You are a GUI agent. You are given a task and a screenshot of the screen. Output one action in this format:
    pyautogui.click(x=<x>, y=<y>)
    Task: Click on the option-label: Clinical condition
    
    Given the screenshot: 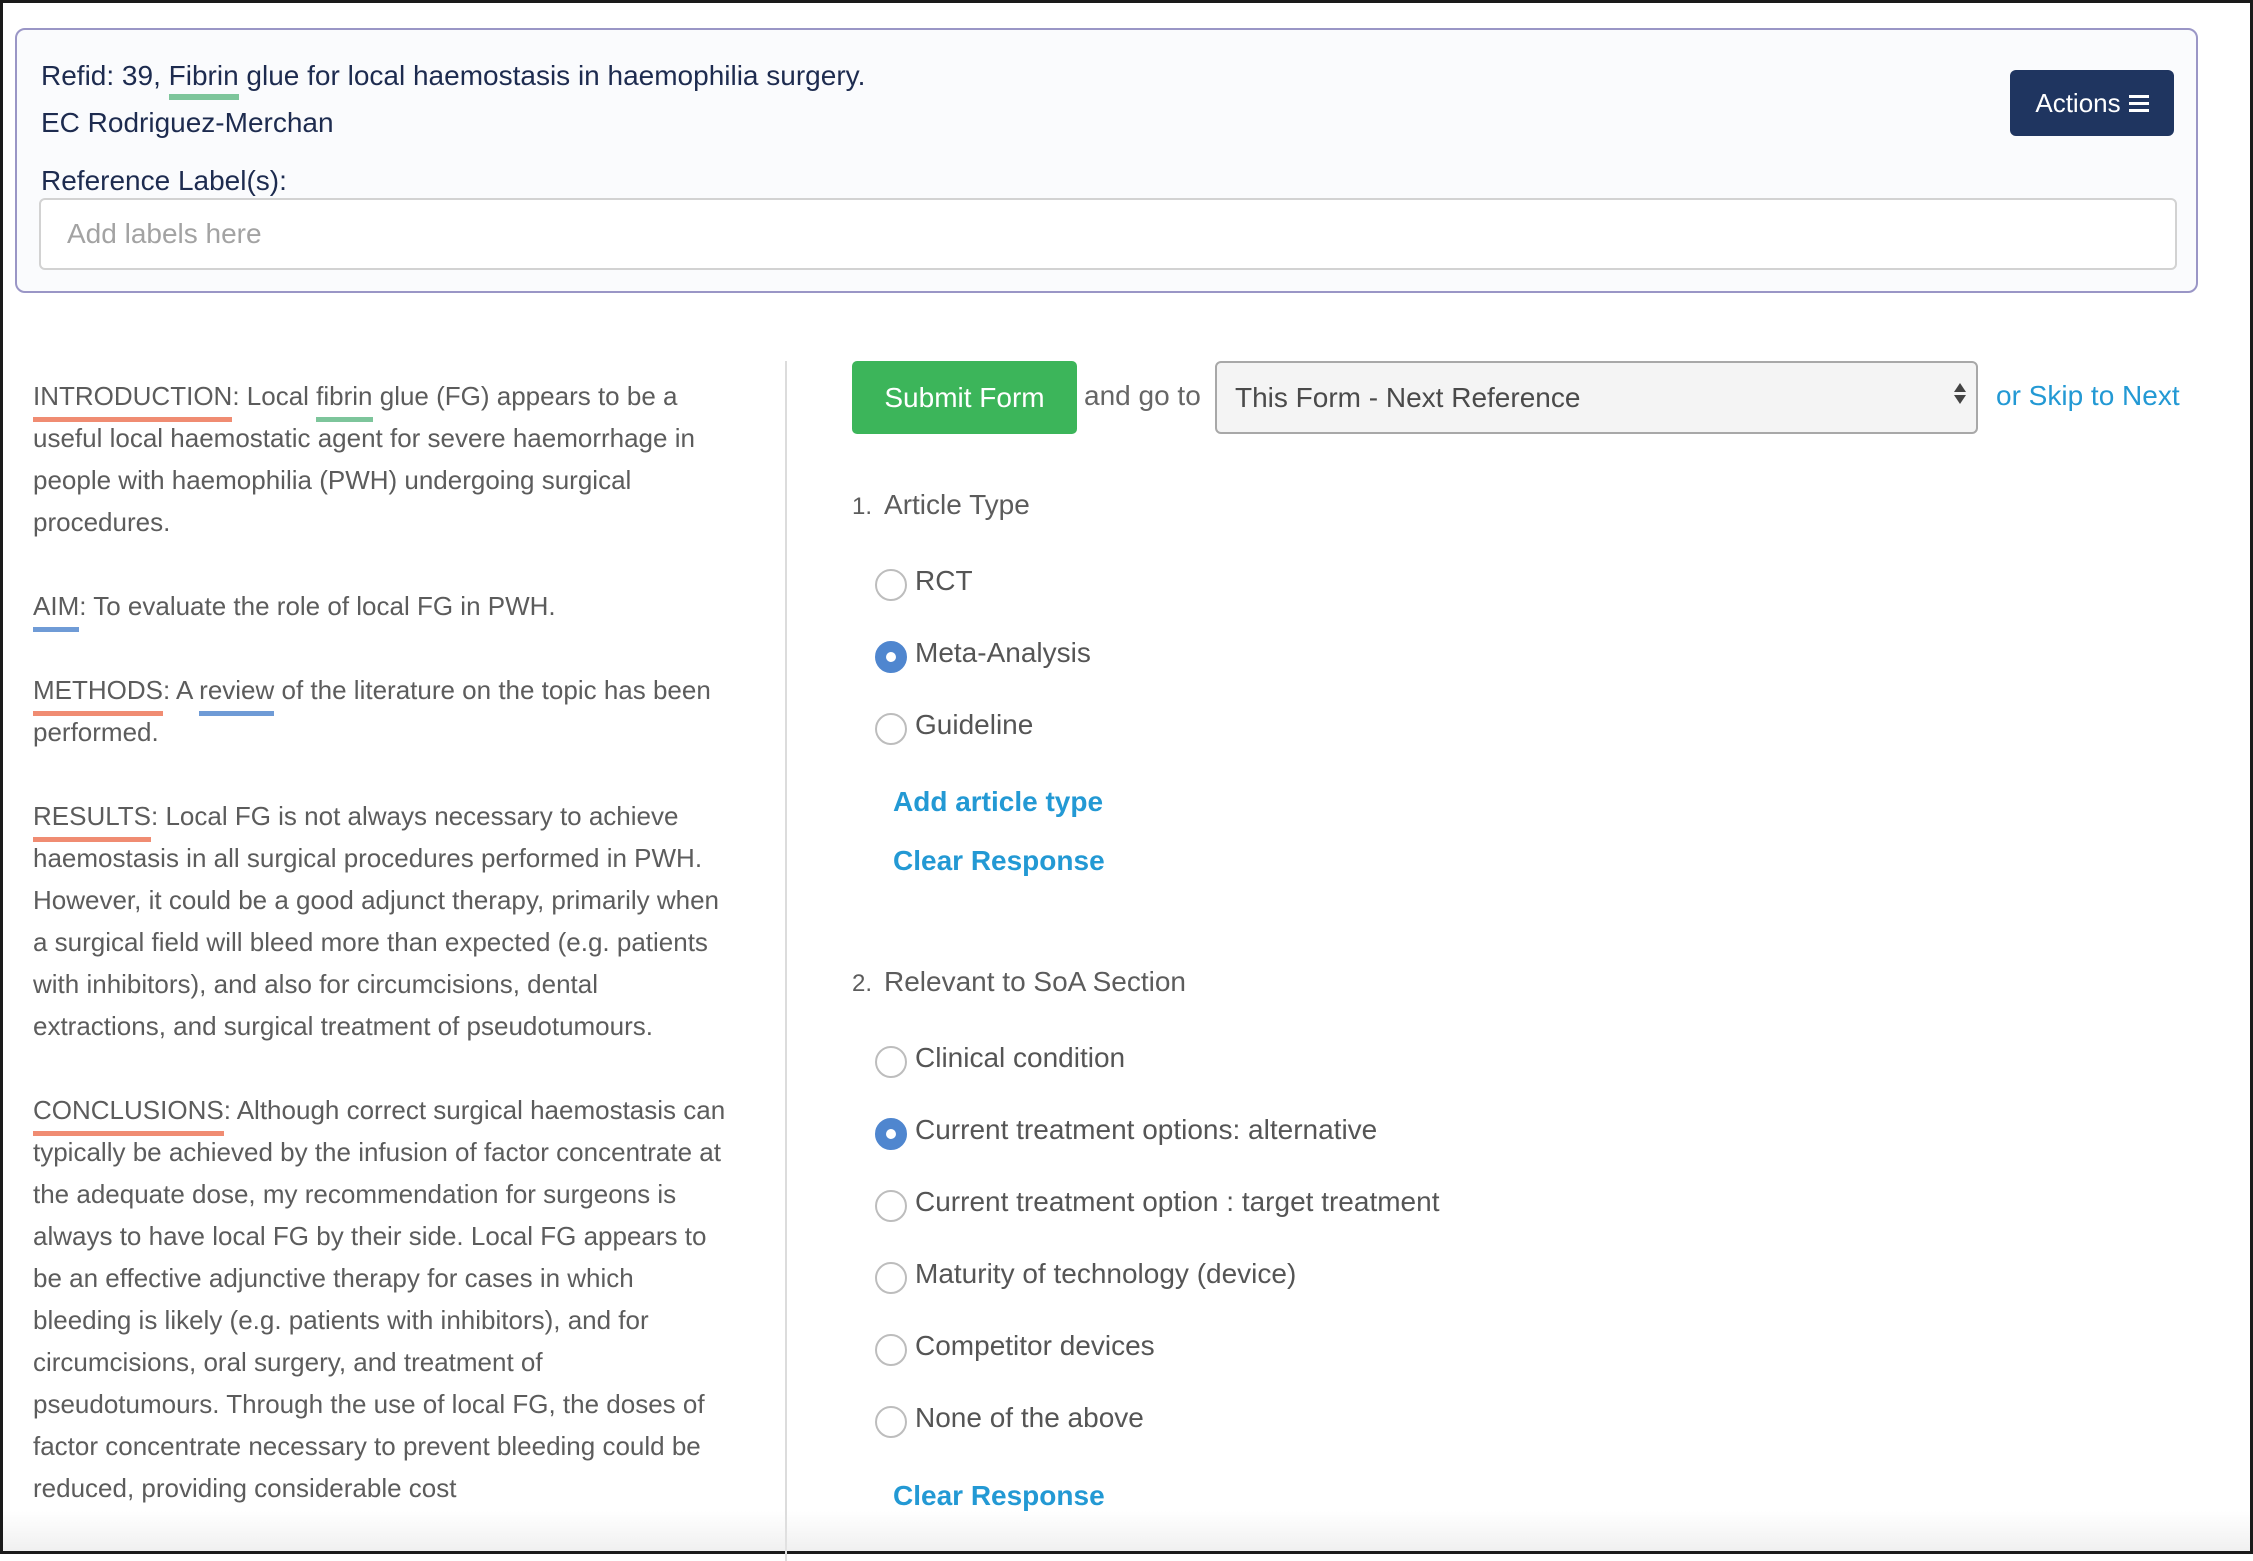 What is the action you would take?
    pyautogui.click(x=1020, y=1057)
    